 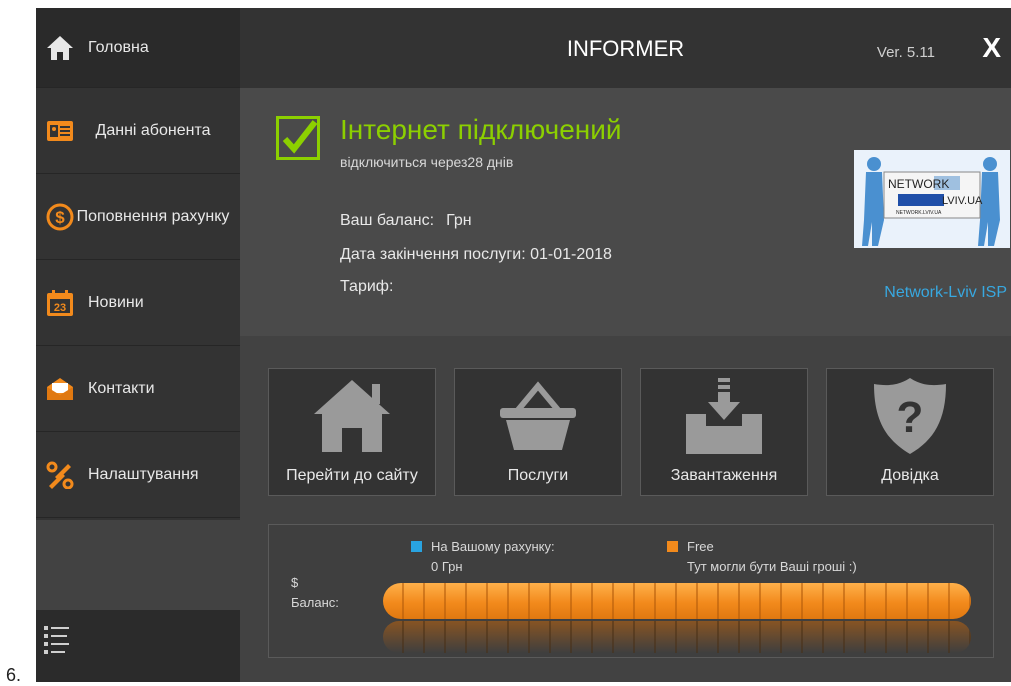 I want to click on dollar-circle-icon: $, so click(x=60, y=217).